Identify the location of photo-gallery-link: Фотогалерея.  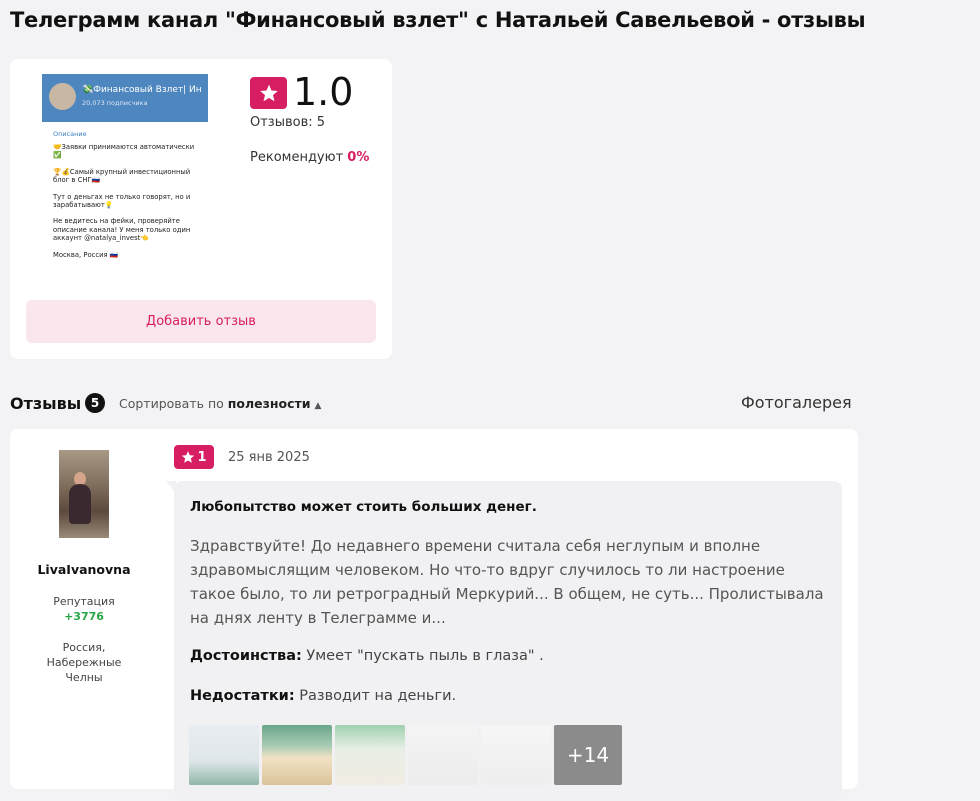
(796, 402).